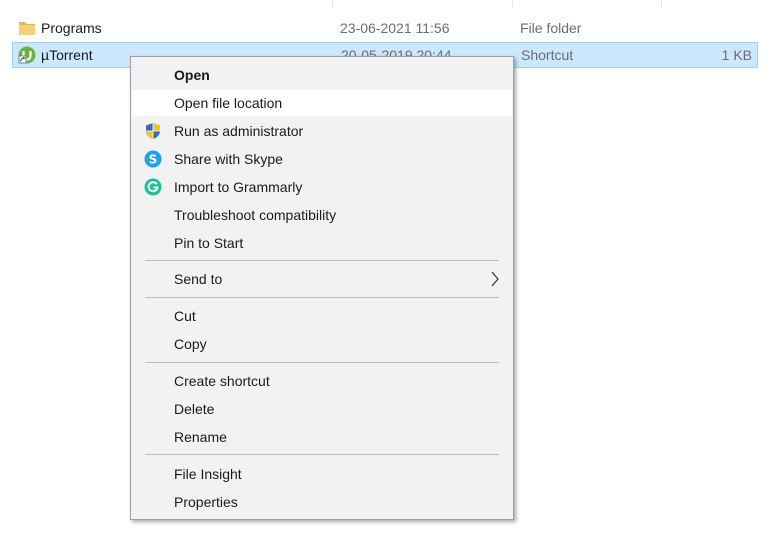 This screenshot has height=534, width=781. Describe the element at coordinates (547, 55) in the screenshot. I see `file-type: Shortcut` at that location.